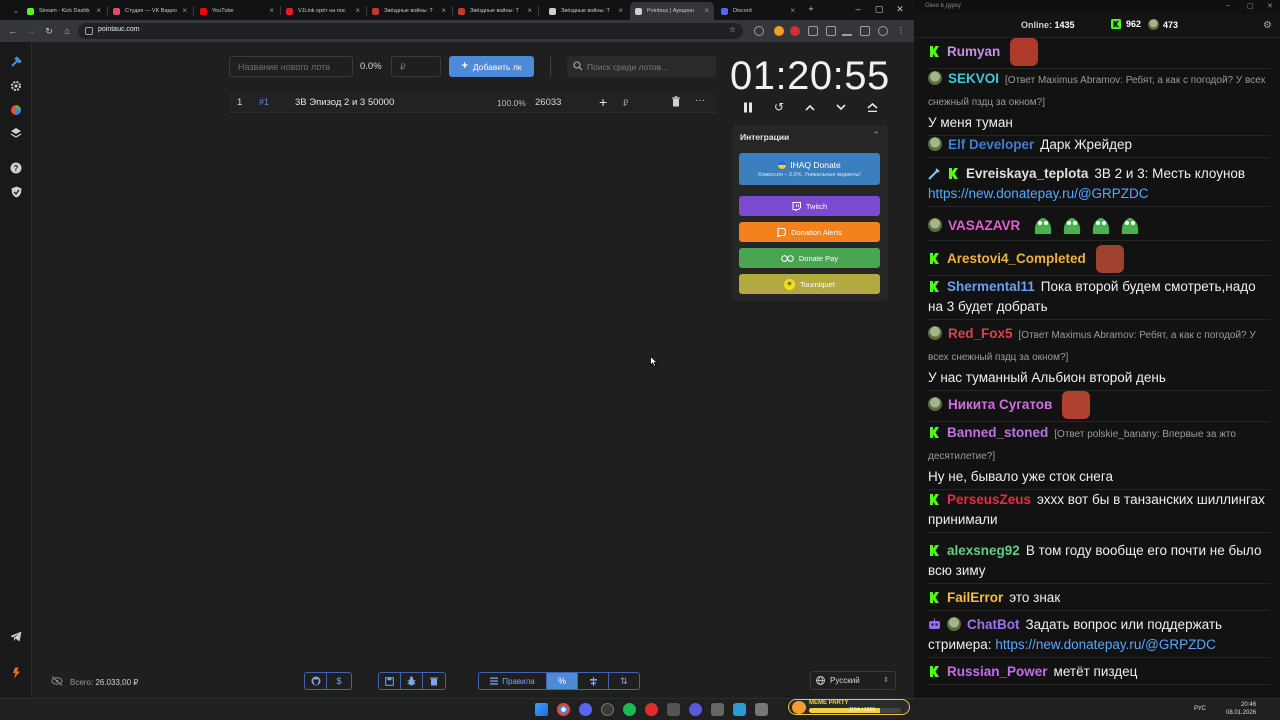  I want to click on bug-icon, so click(412, 681).